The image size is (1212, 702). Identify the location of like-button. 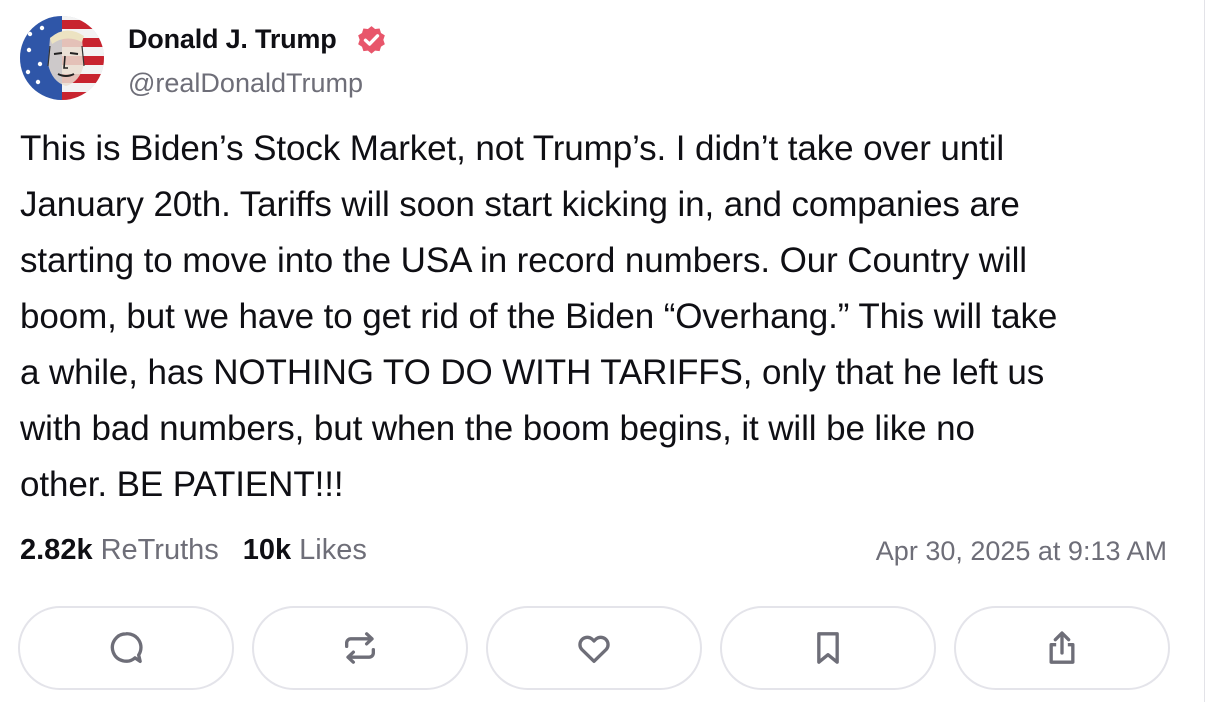
(594, 648).